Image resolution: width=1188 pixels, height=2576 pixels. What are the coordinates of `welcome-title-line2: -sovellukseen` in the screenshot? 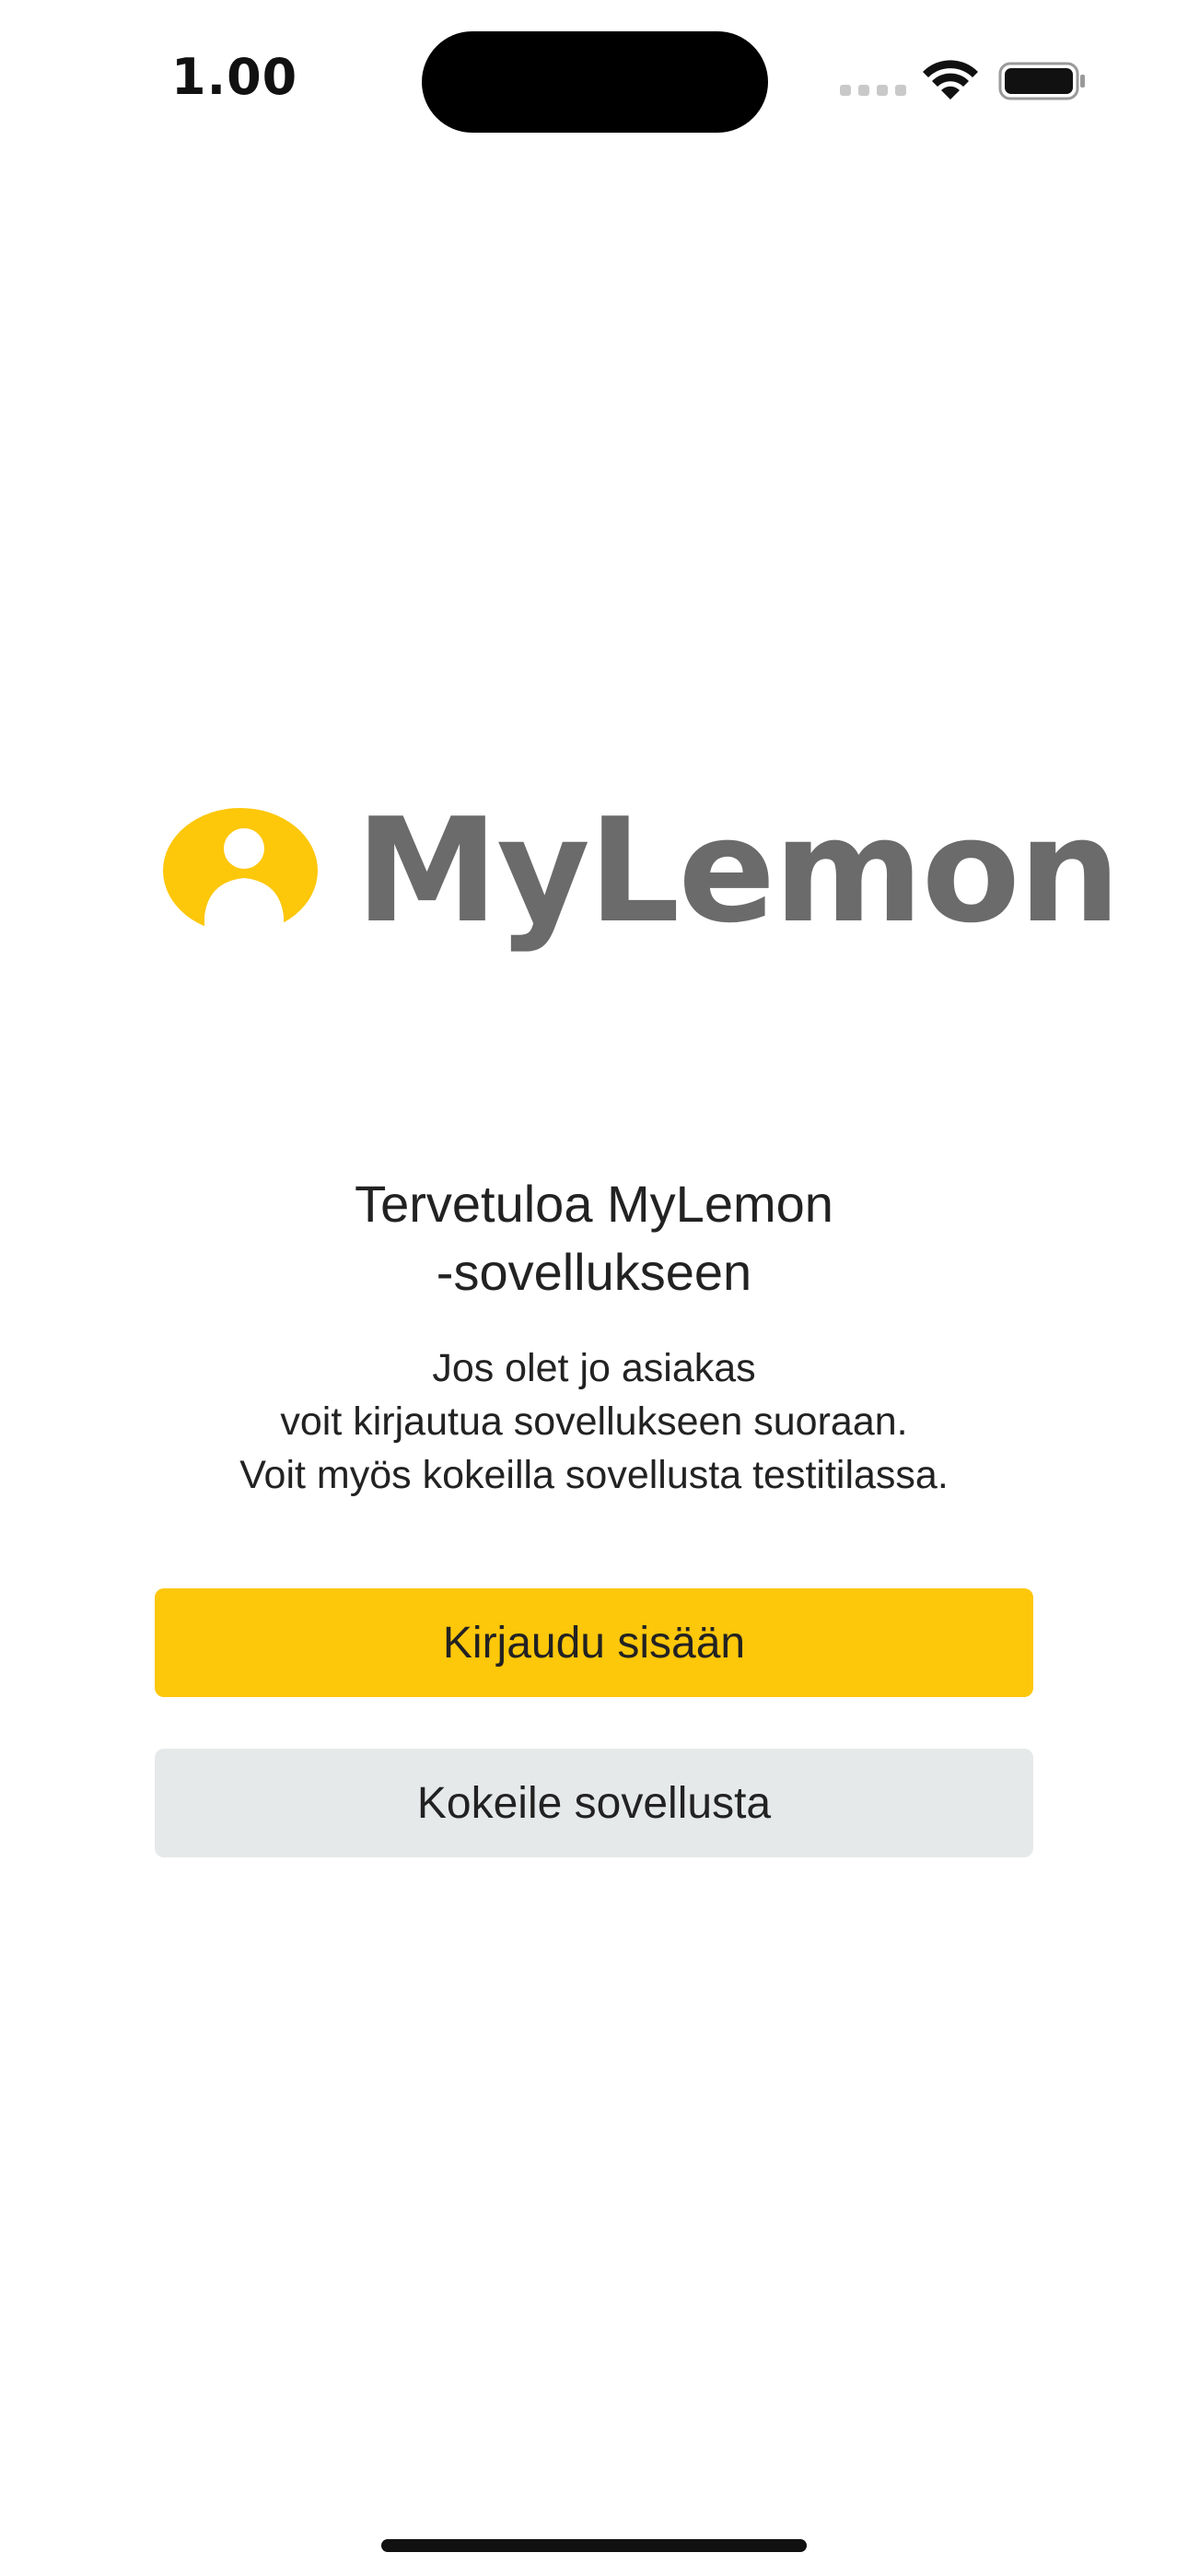 It's located at (594, 1272).